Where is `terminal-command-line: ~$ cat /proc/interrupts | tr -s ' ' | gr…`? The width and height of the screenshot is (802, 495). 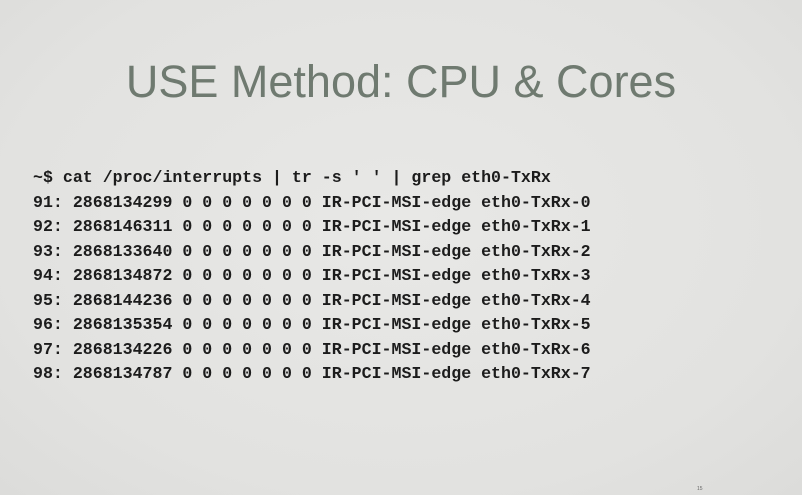 terminal-command-line: ~$ cat /proc/interrupts | tr -s ' ' | gr… is located at coordinates (292, 177).